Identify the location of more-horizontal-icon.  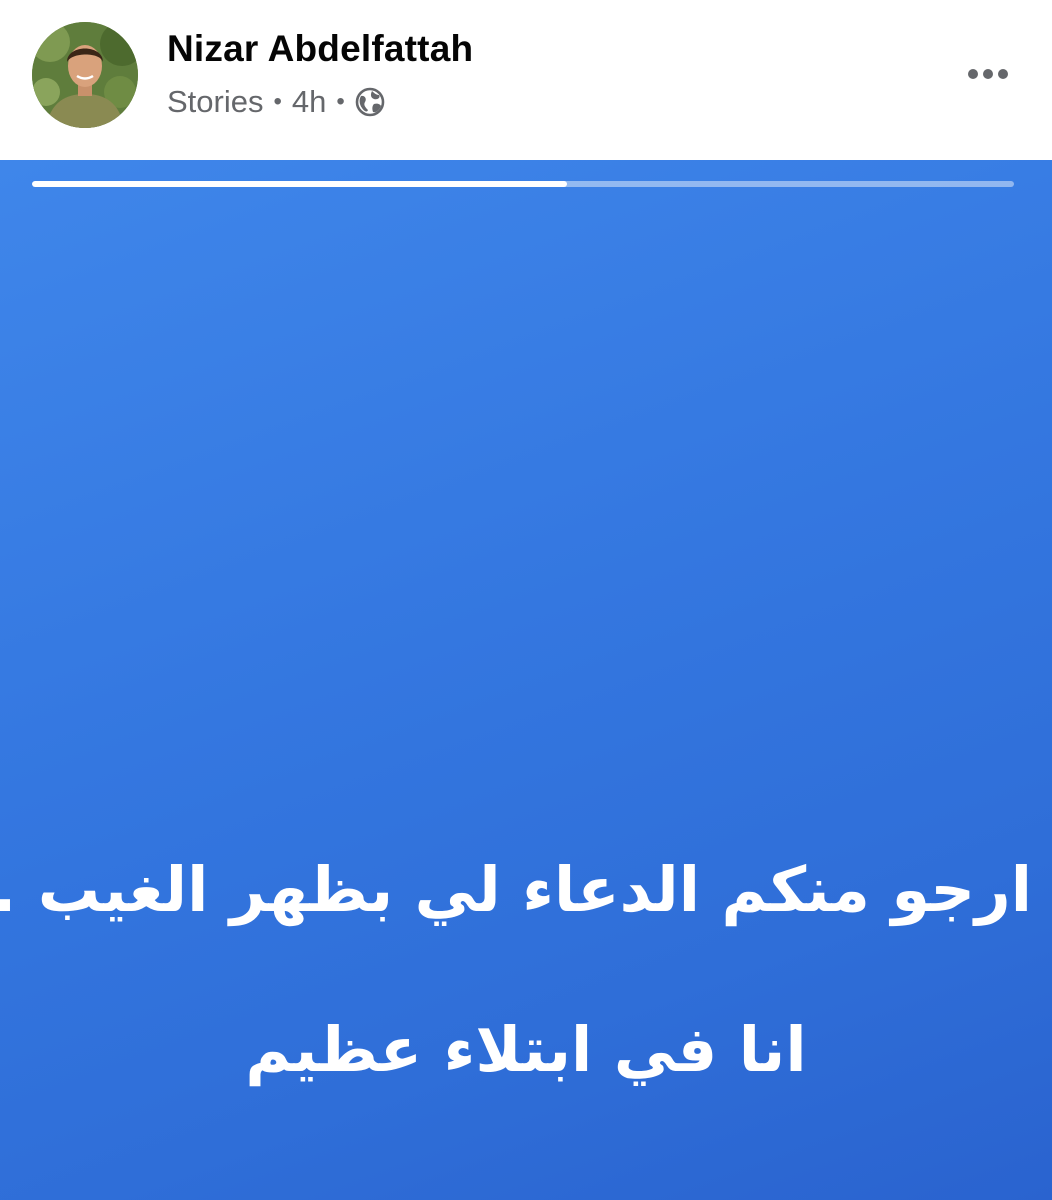
(973, 74).